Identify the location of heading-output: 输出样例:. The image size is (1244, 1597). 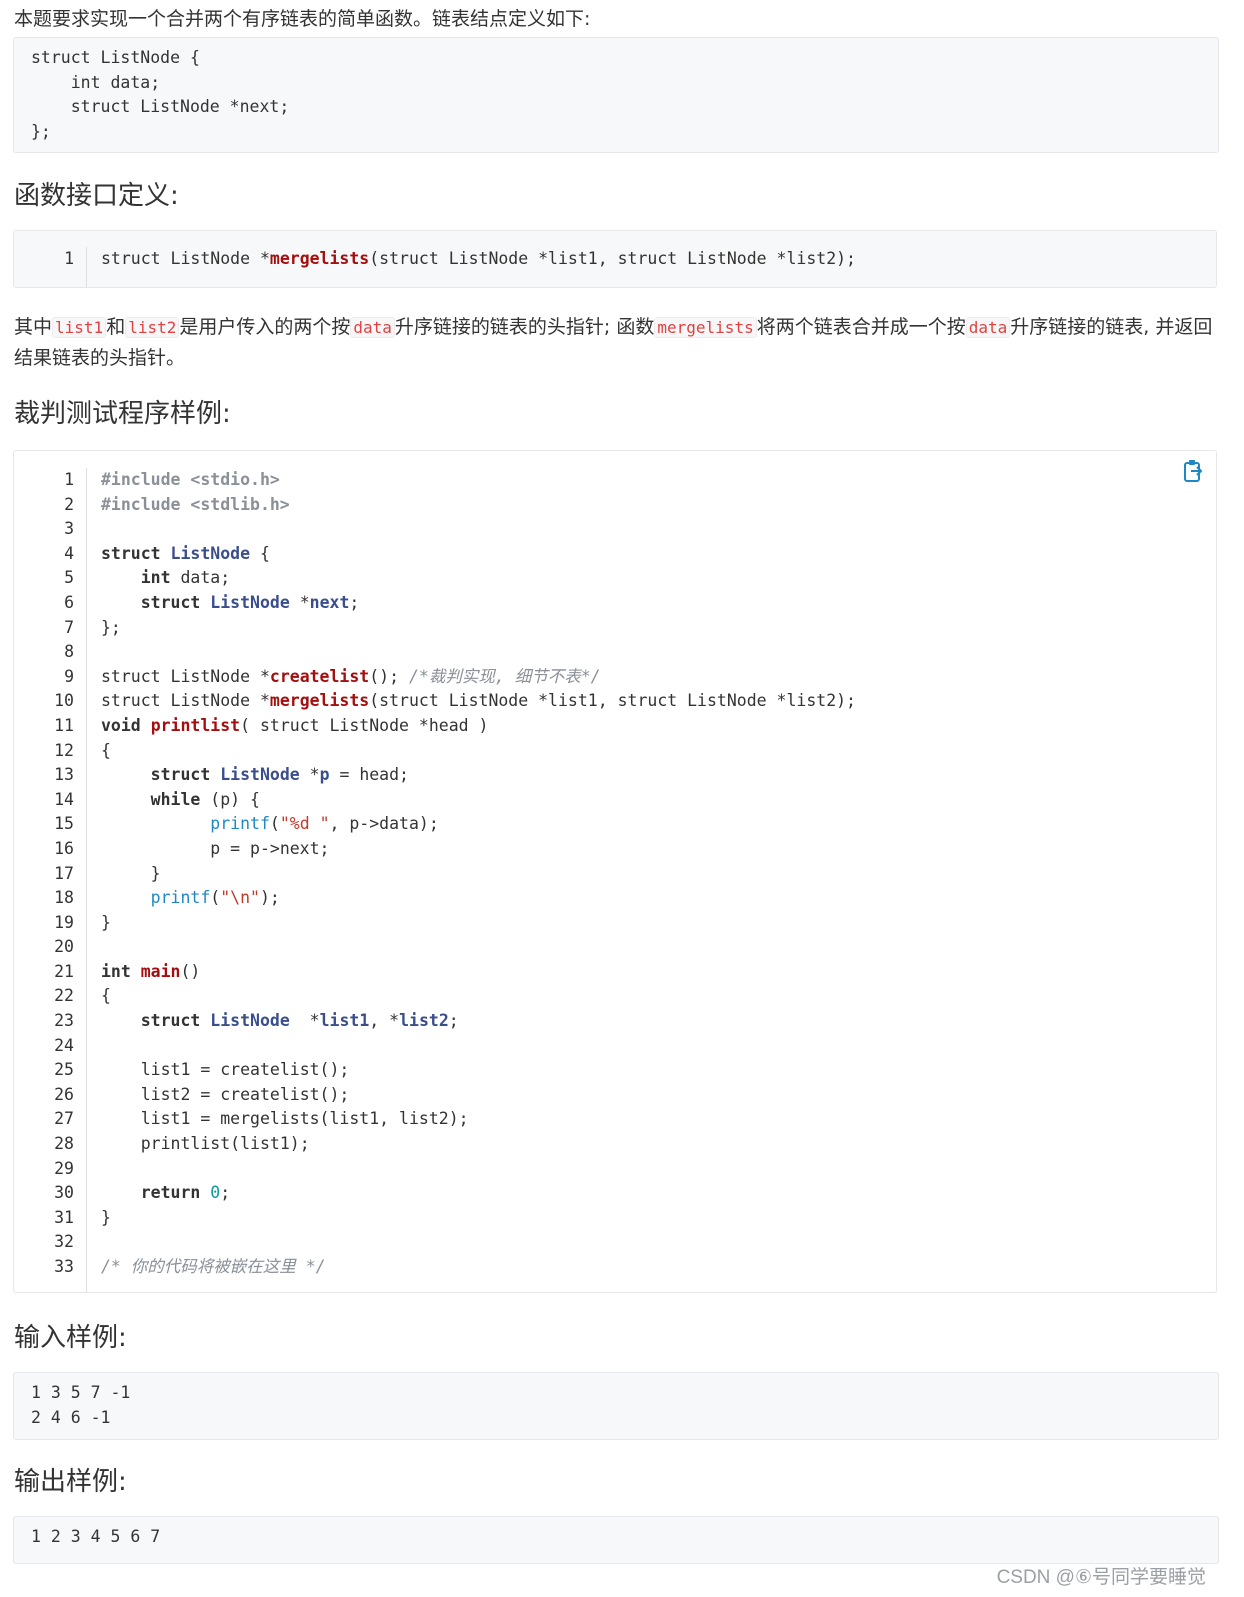
(70, 1482).